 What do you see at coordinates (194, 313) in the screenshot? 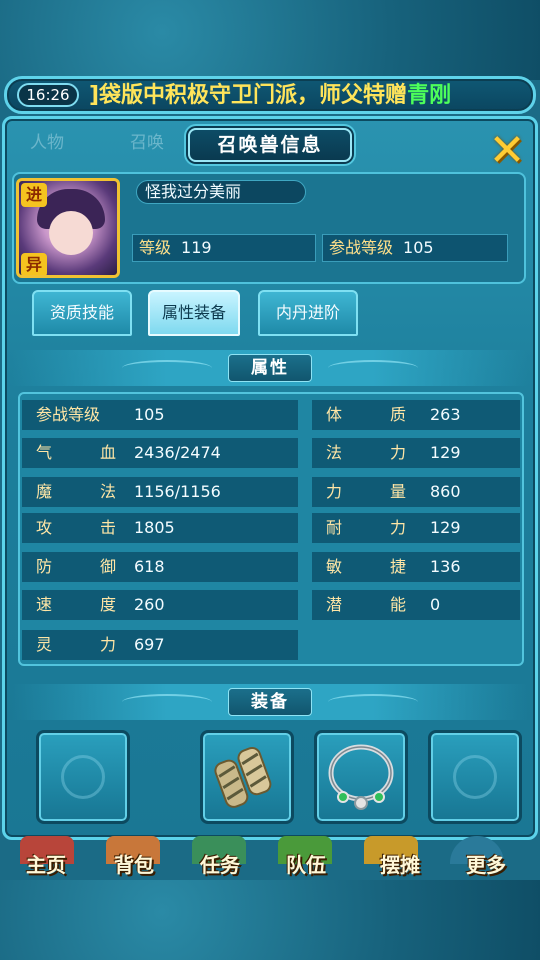
I see `tab-attributes-equipment: 属性装备` at bounding box center [194, 313].